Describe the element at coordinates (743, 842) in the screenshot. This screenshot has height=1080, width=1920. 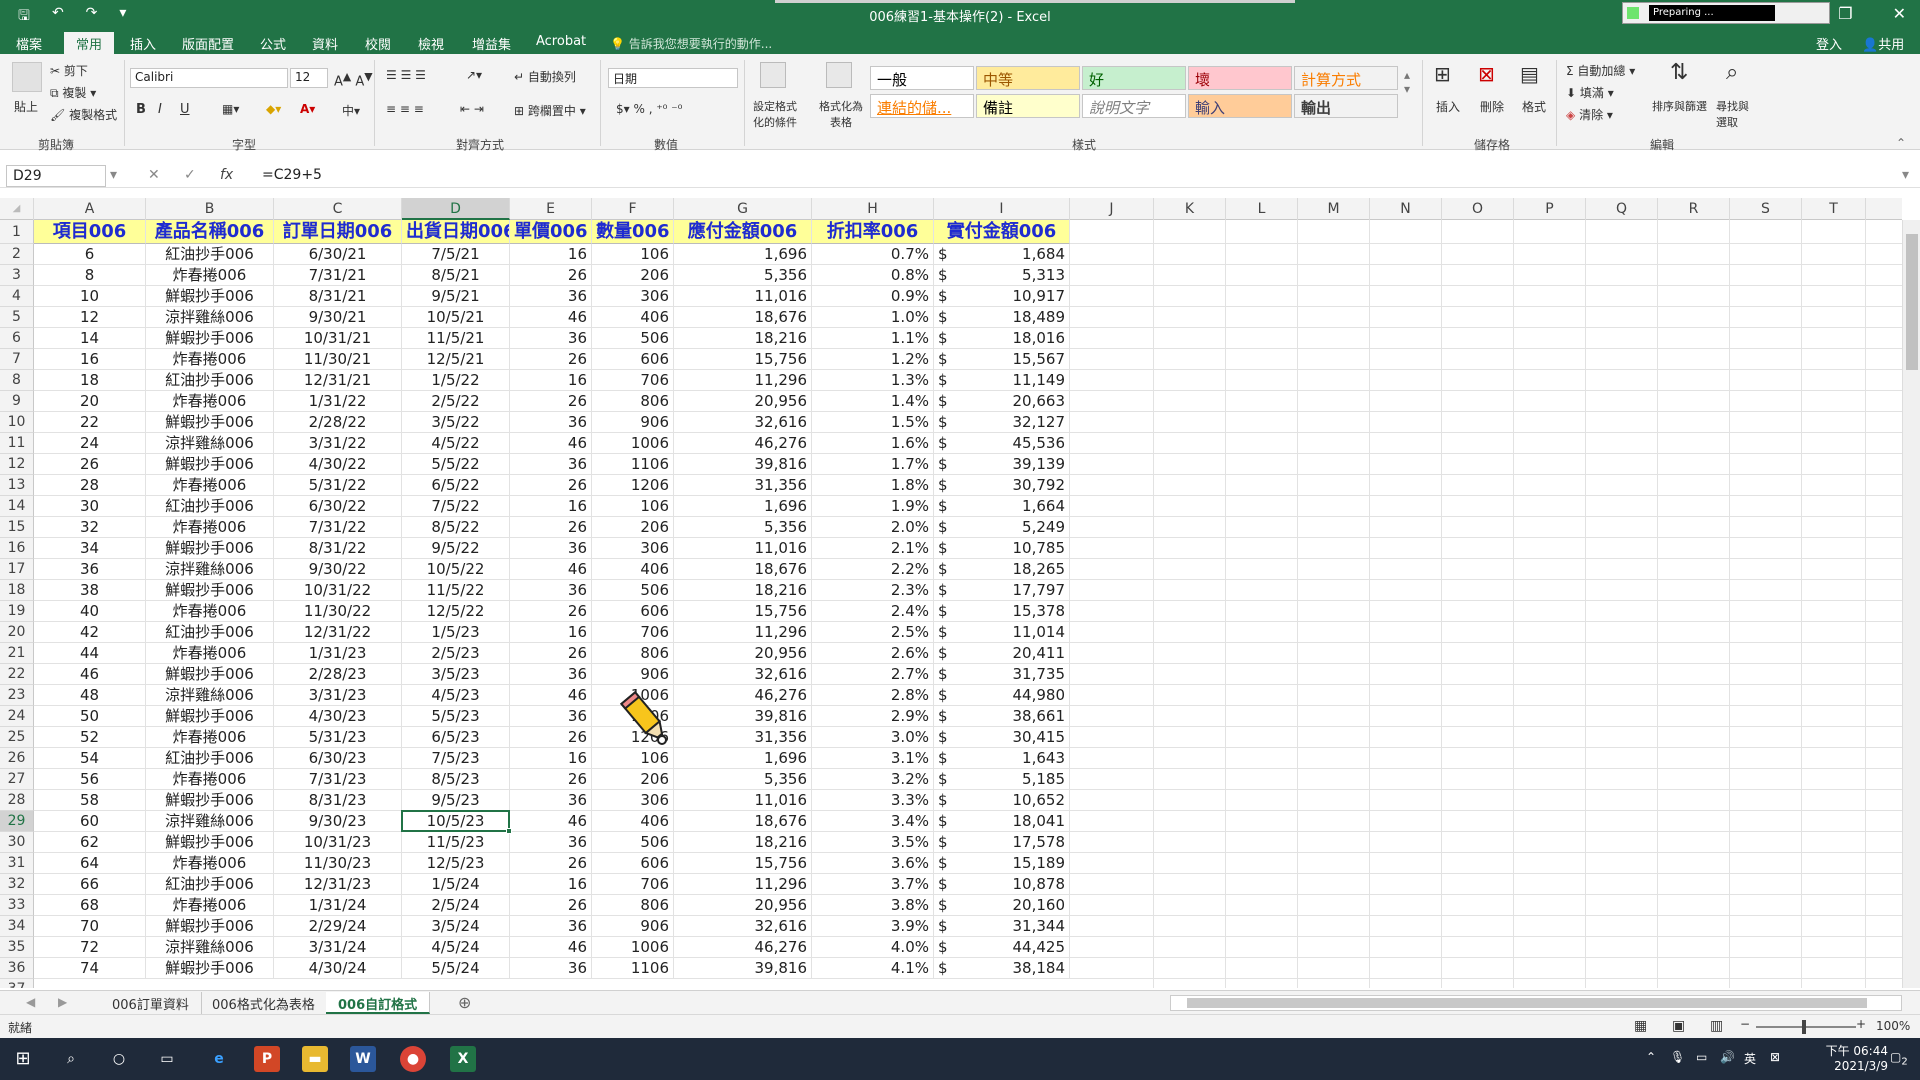
I see `table-cell: 18,216` at that location.